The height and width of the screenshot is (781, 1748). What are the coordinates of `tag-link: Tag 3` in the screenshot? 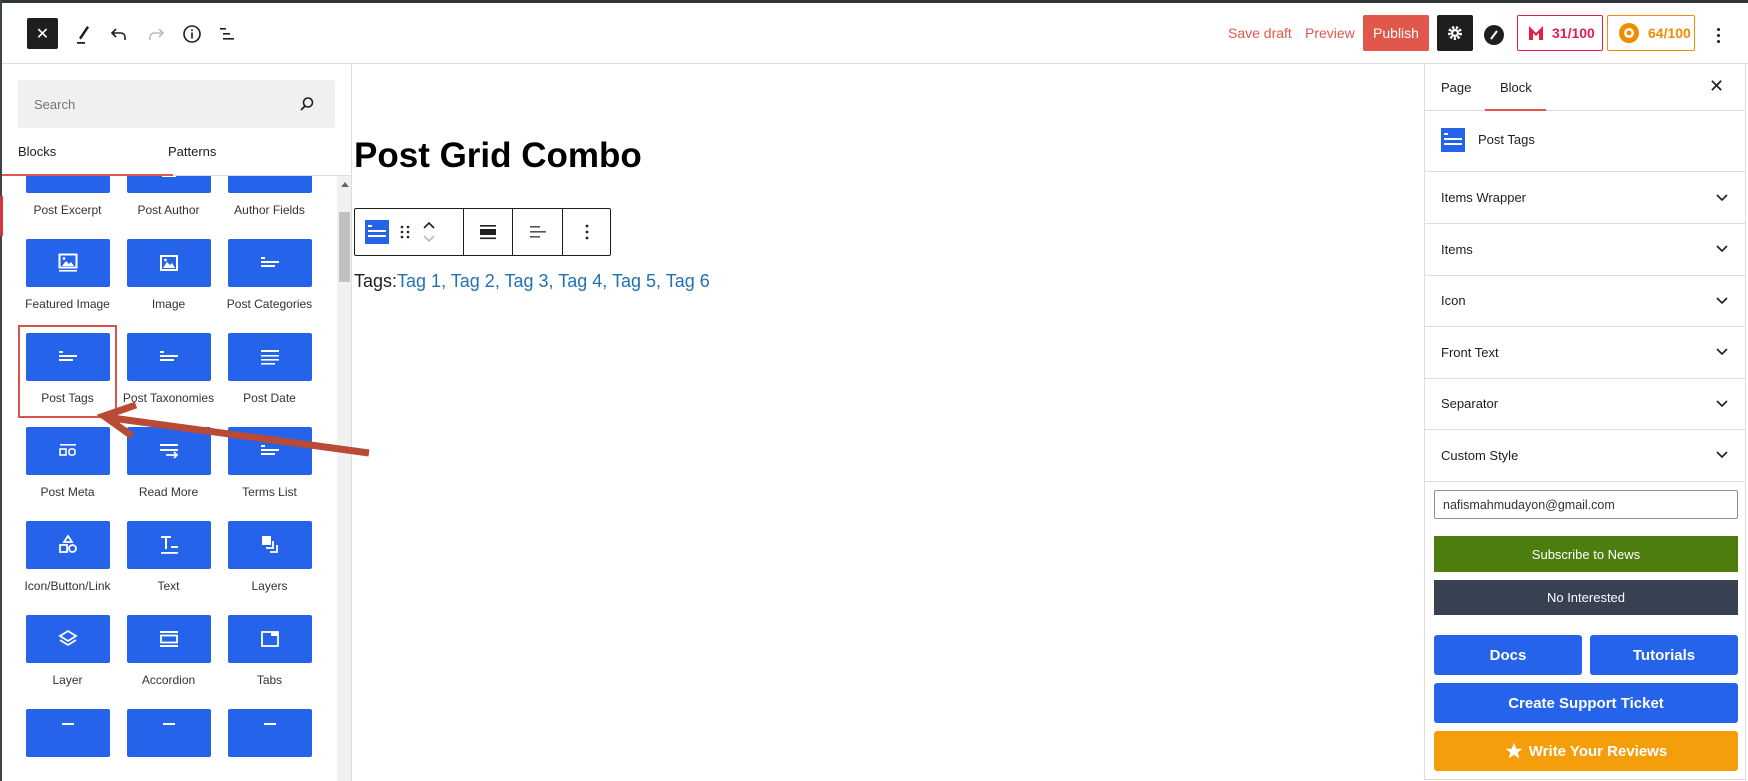 It's located at (527, 281).